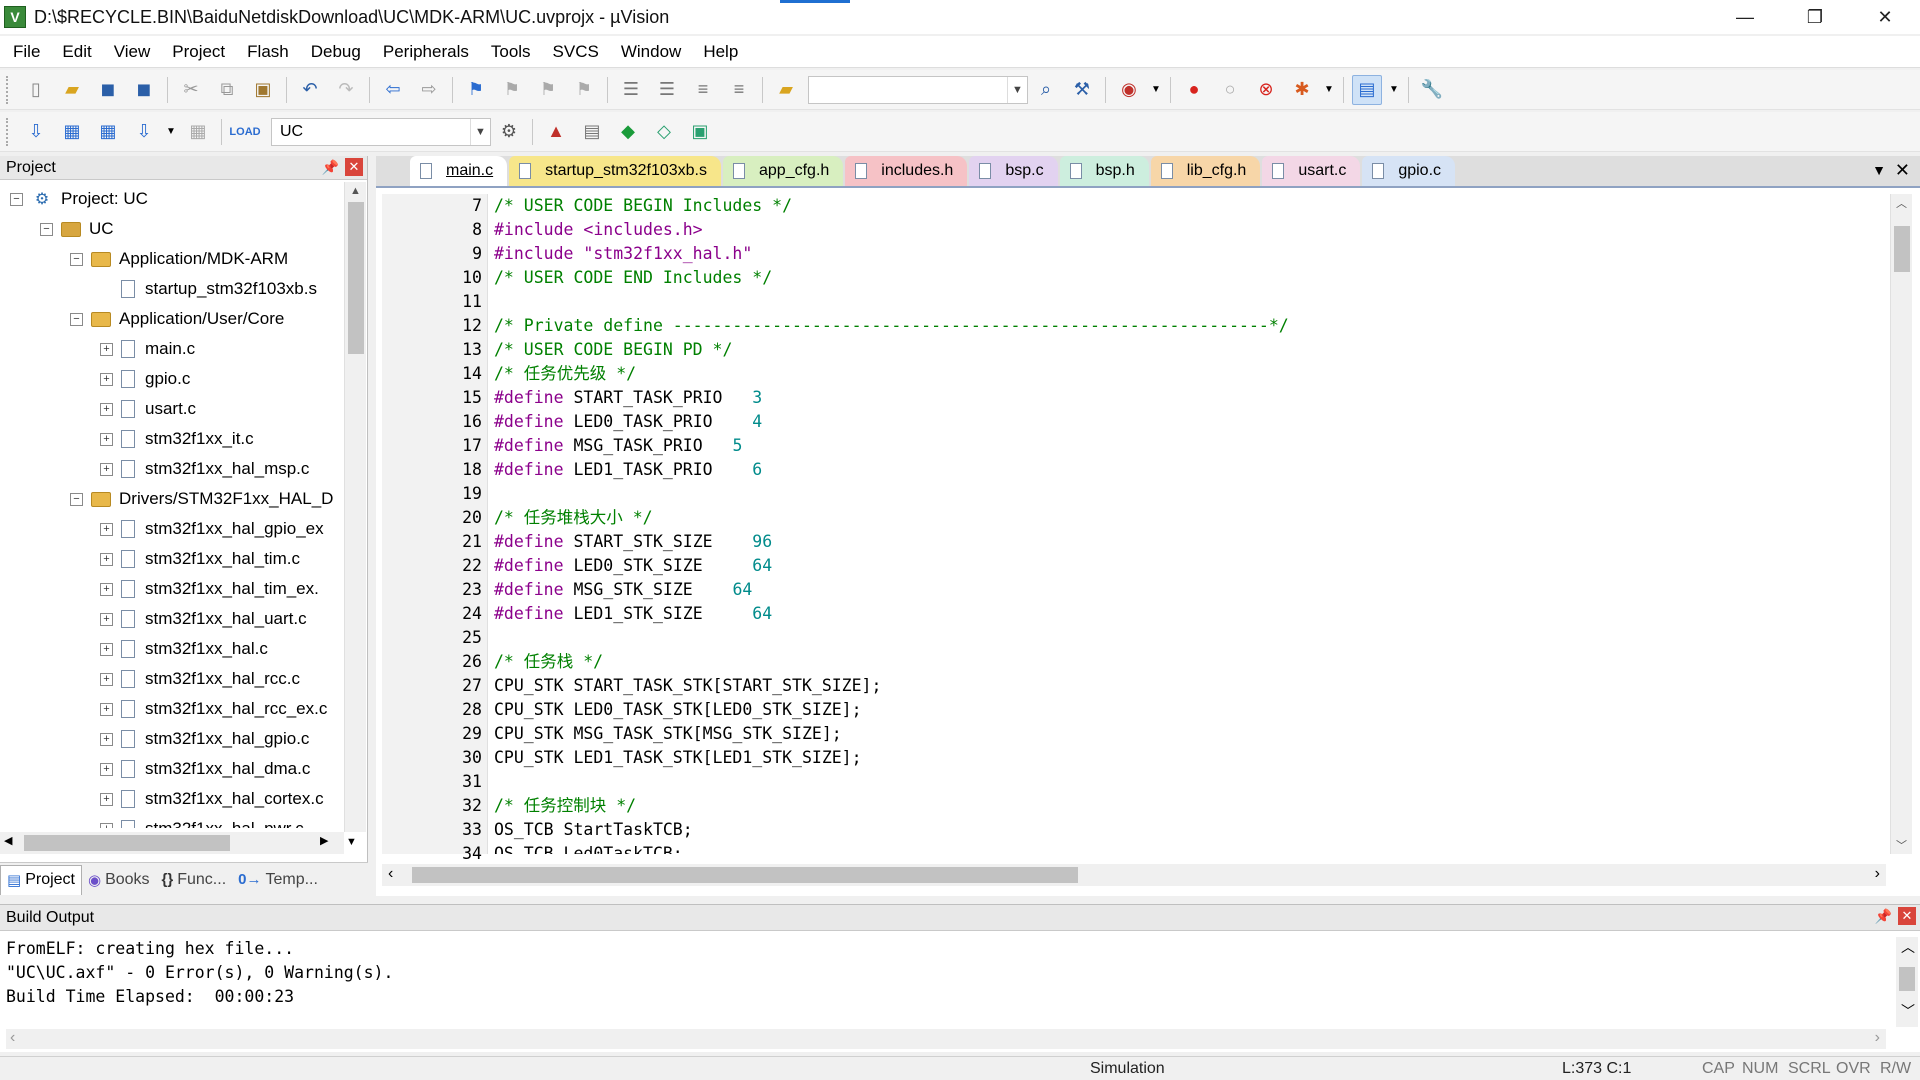  Describe the element at coordinates (119, 880) in the screenshot. I see `tab-books: ◉ Books` at that location.